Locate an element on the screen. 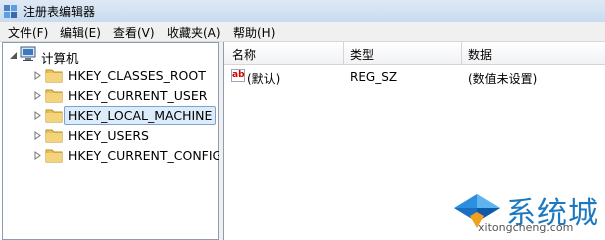 This screenshot has height=240, width=605. tree-item-label: HKEY_USERS is located at coordinates (108, 135).